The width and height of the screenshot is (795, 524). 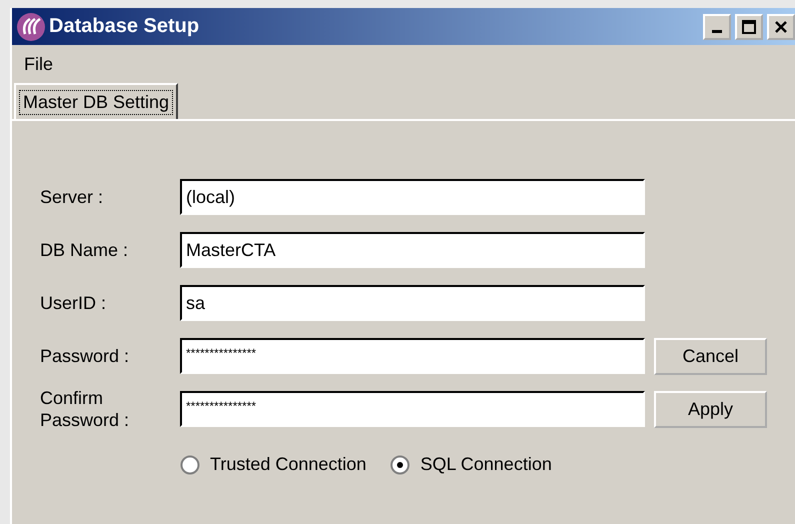 What do you see at coordinates (412, 197) in the screenshot?
I see `input-field: (local)` at bounding box center [412, 197].